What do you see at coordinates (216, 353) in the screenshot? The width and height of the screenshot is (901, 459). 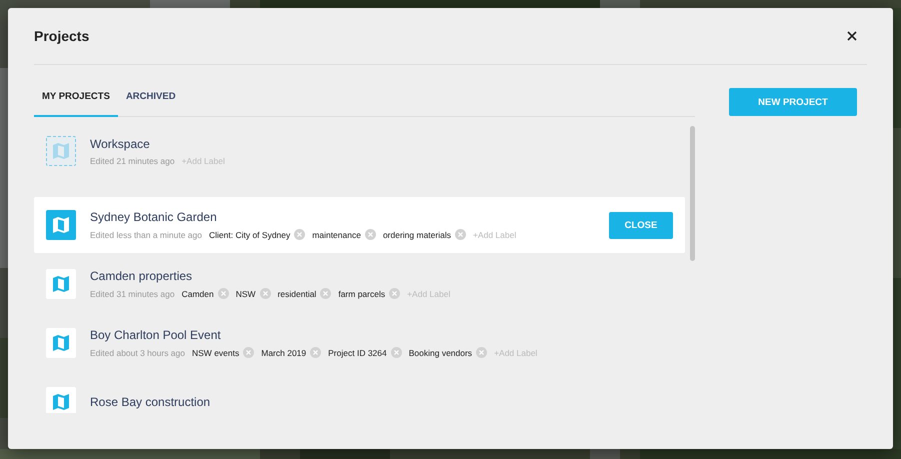 I see `project-label: NSW events` at bounding box center [216, 353].